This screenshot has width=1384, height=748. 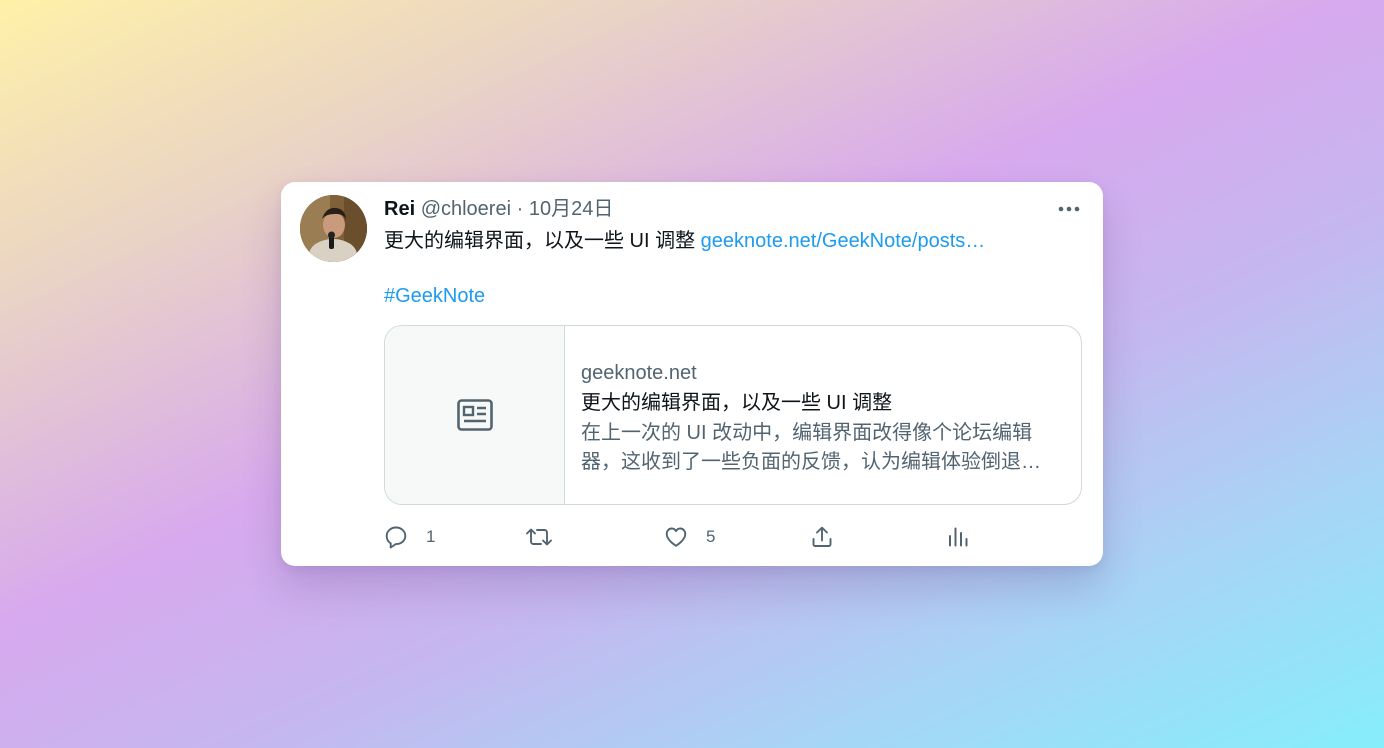 What do you see at coordinates (639, 373) in the screenshot?
I see `link-card-domain: geeknote.net` at bounding box center [639, 373].